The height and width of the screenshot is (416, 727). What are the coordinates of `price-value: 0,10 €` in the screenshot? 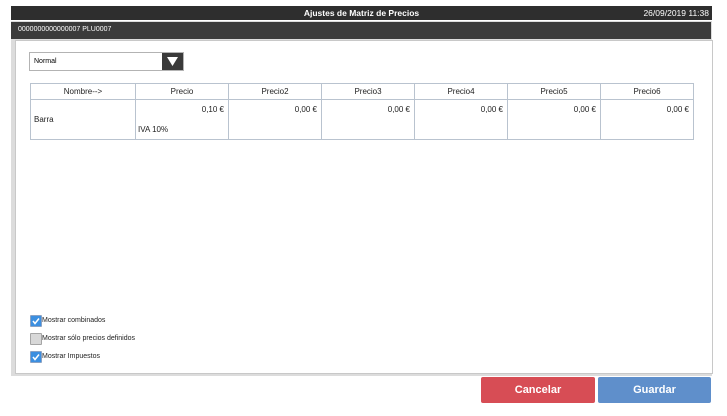 It's located at (212, 109).